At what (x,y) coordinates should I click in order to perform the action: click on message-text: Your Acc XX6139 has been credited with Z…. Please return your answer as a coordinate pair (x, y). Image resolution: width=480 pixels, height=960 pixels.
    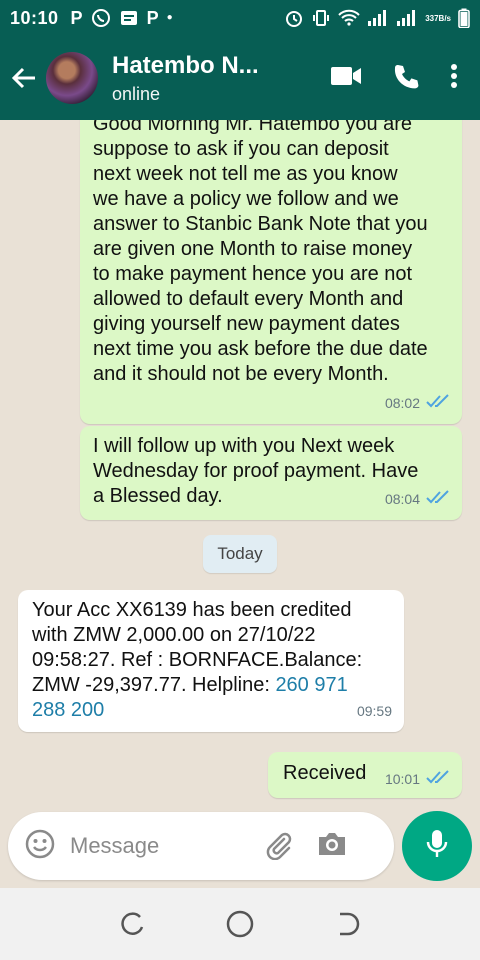
    Looking at the image, I should click on (212, 660).